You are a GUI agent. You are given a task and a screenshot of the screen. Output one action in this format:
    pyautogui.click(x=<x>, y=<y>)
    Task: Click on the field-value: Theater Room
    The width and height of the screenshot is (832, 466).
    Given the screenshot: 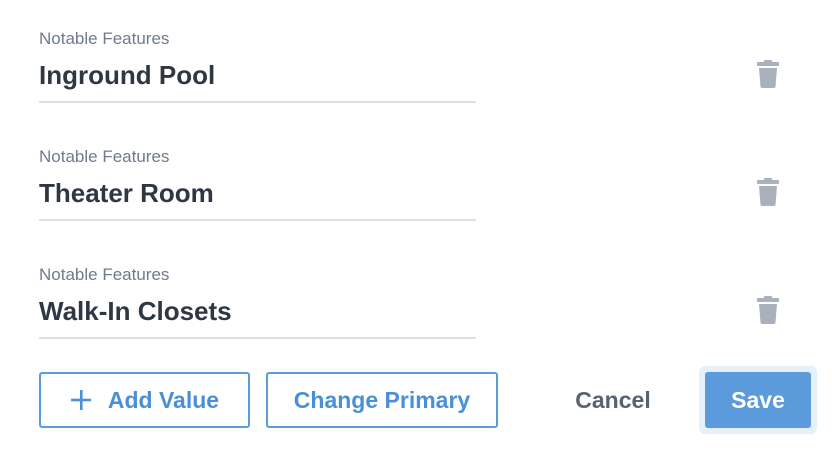 What is the action you would take?
    pyautogui.click(x=126, y=193)
    